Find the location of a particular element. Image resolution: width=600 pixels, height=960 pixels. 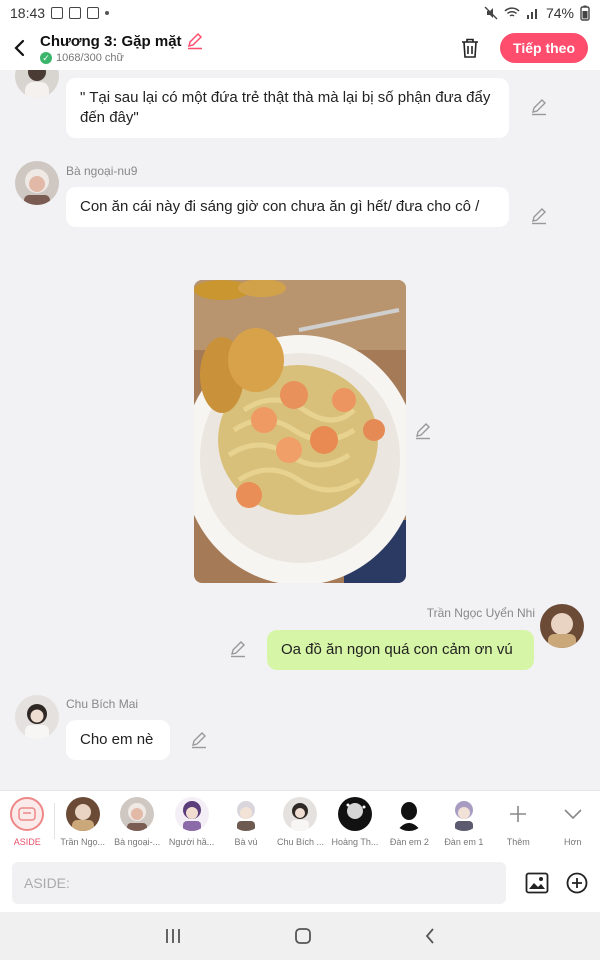

add-label: Thêm is located at coordinates (518, 842).